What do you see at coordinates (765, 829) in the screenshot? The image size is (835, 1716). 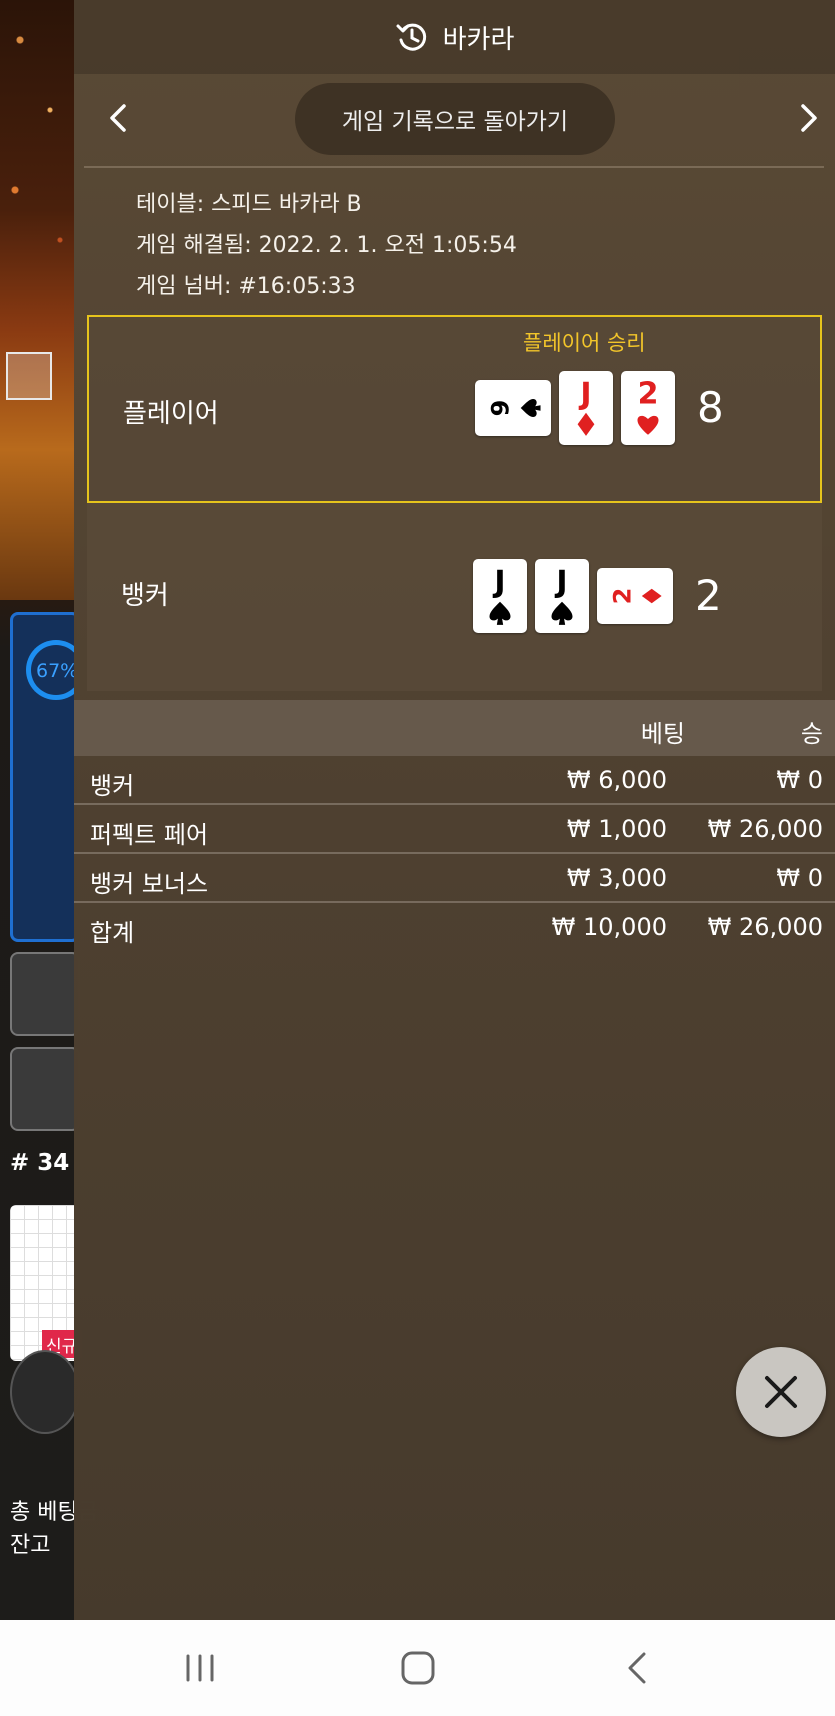 I see `win-amount: ₩ 26,000` at bounding box center [765, 829].